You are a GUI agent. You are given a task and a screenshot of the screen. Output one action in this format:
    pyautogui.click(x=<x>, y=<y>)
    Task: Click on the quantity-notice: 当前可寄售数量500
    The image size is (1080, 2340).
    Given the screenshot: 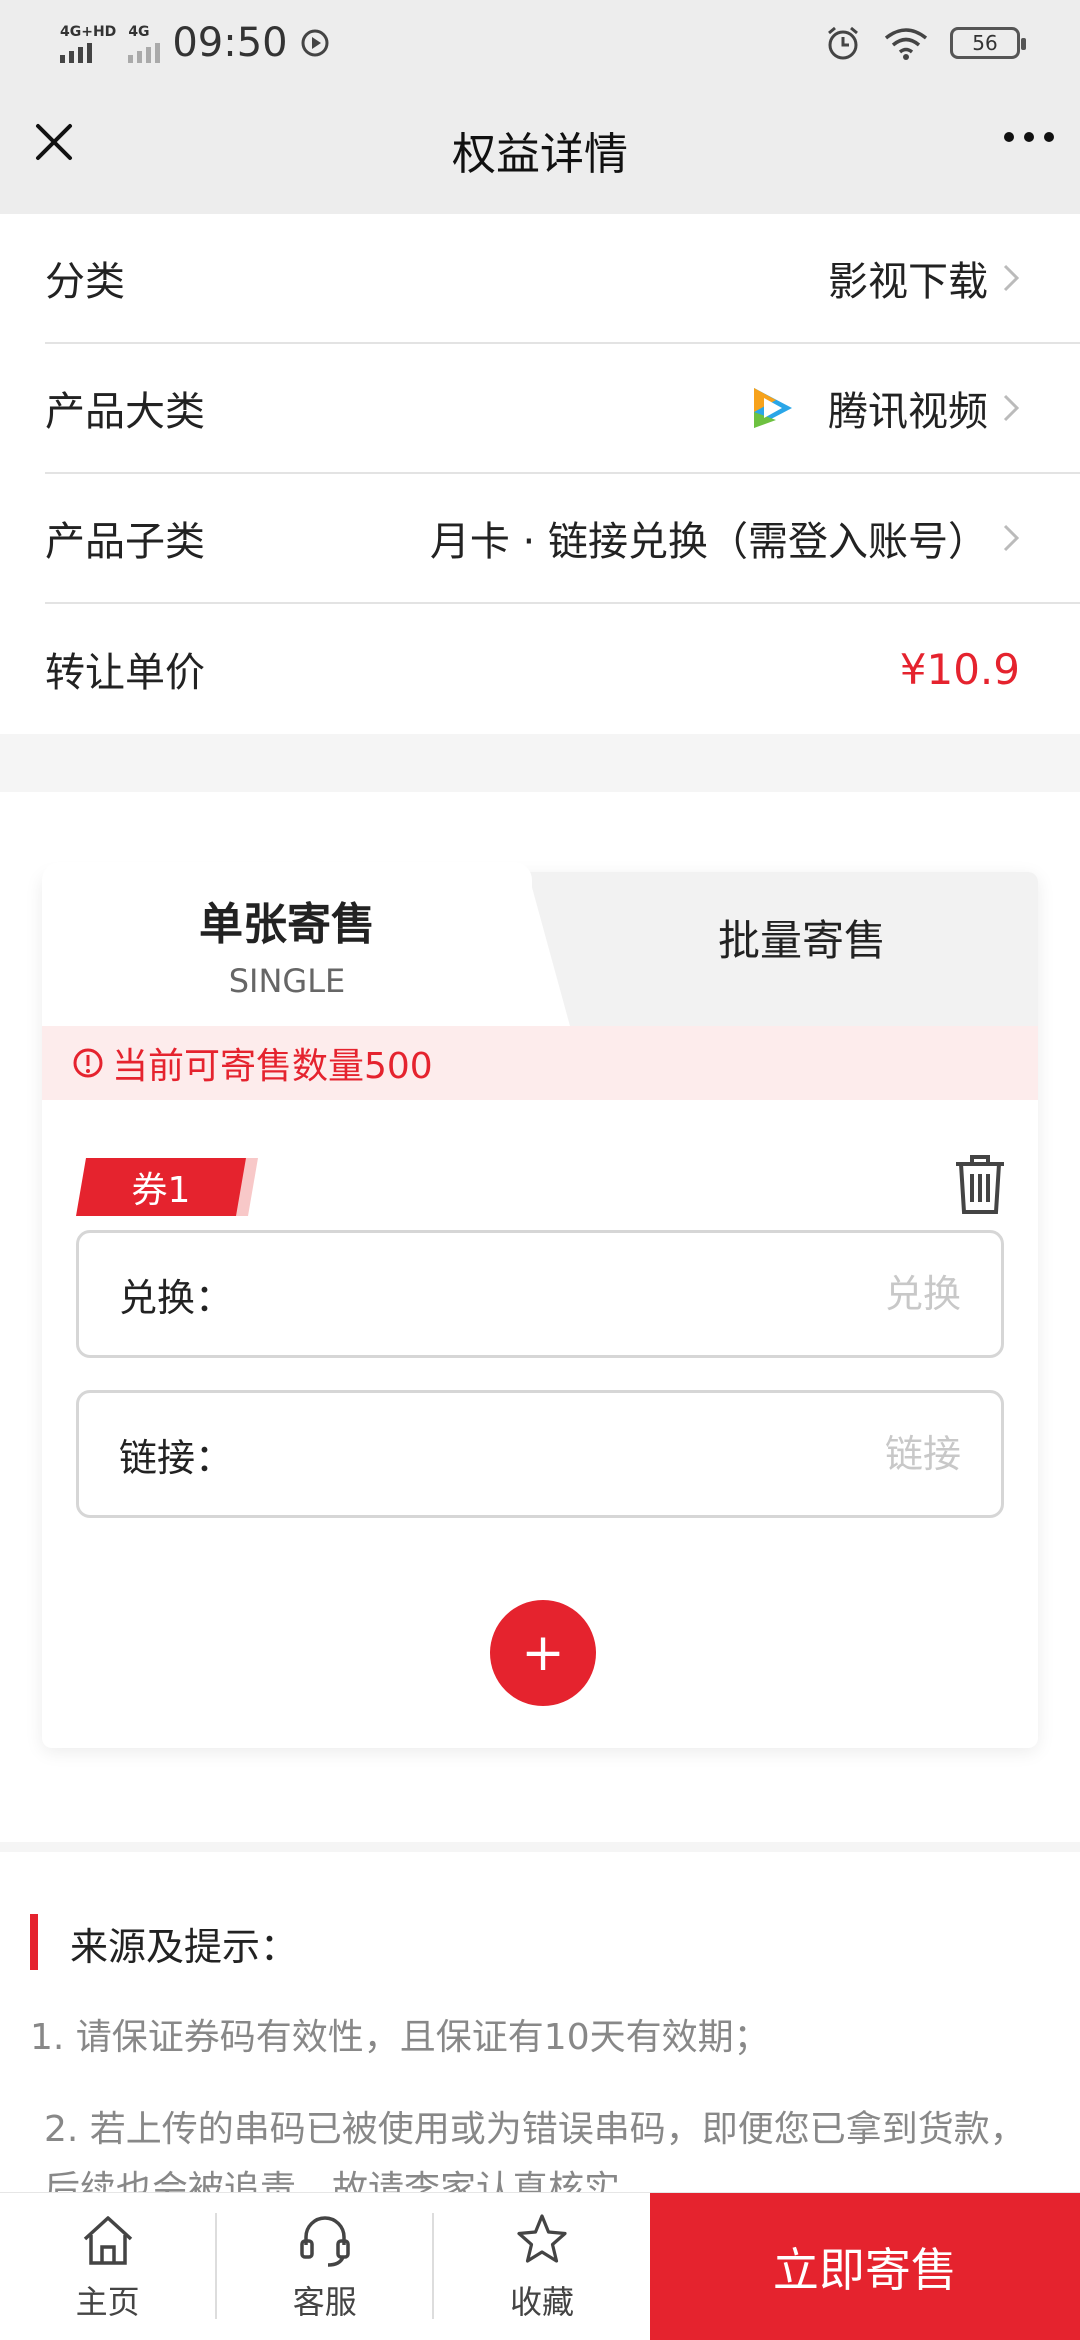 What is the action you would take?
    pyautogui.click(x=540, y=1063)
    